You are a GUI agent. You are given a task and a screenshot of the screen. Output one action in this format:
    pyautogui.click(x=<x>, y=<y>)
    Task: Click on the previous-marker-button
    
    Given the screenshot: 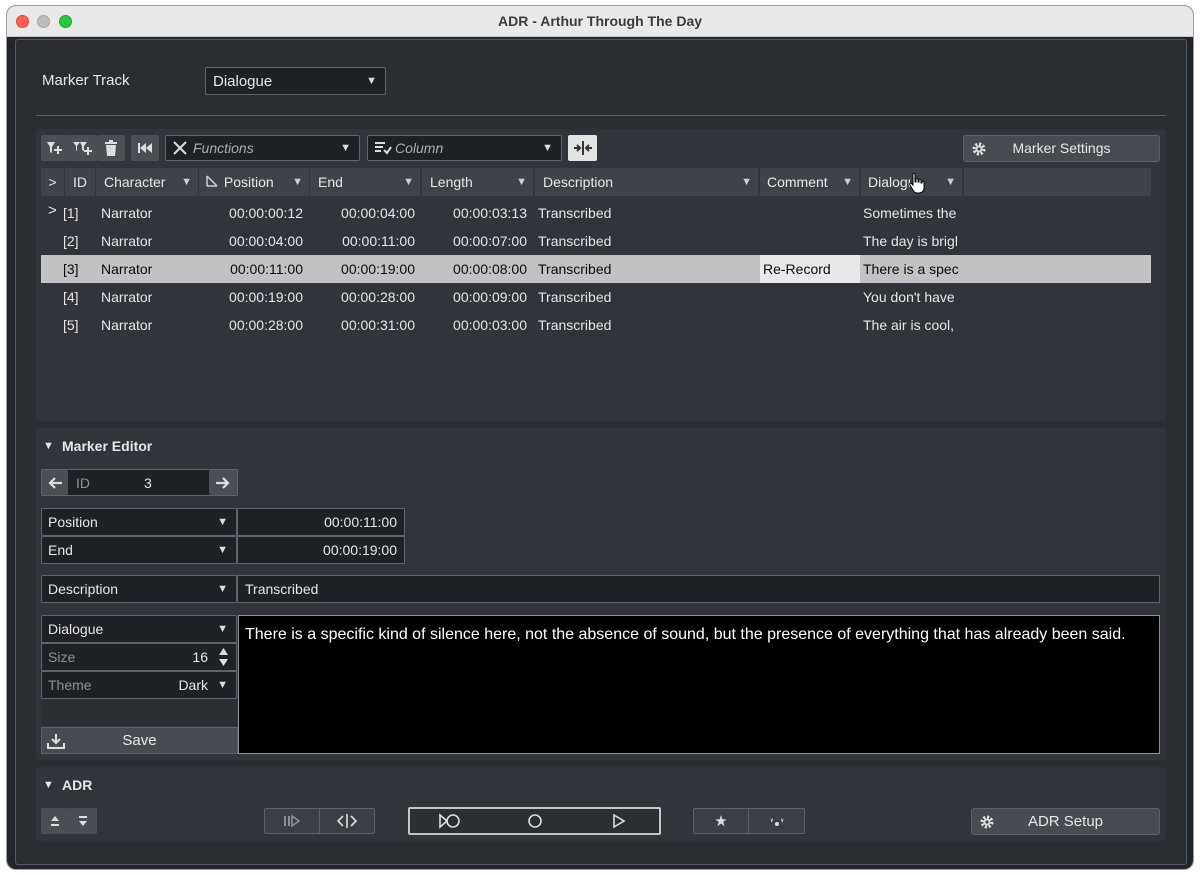 What is the action you would take?
    pyautogui.click(x=55, y=482)
    